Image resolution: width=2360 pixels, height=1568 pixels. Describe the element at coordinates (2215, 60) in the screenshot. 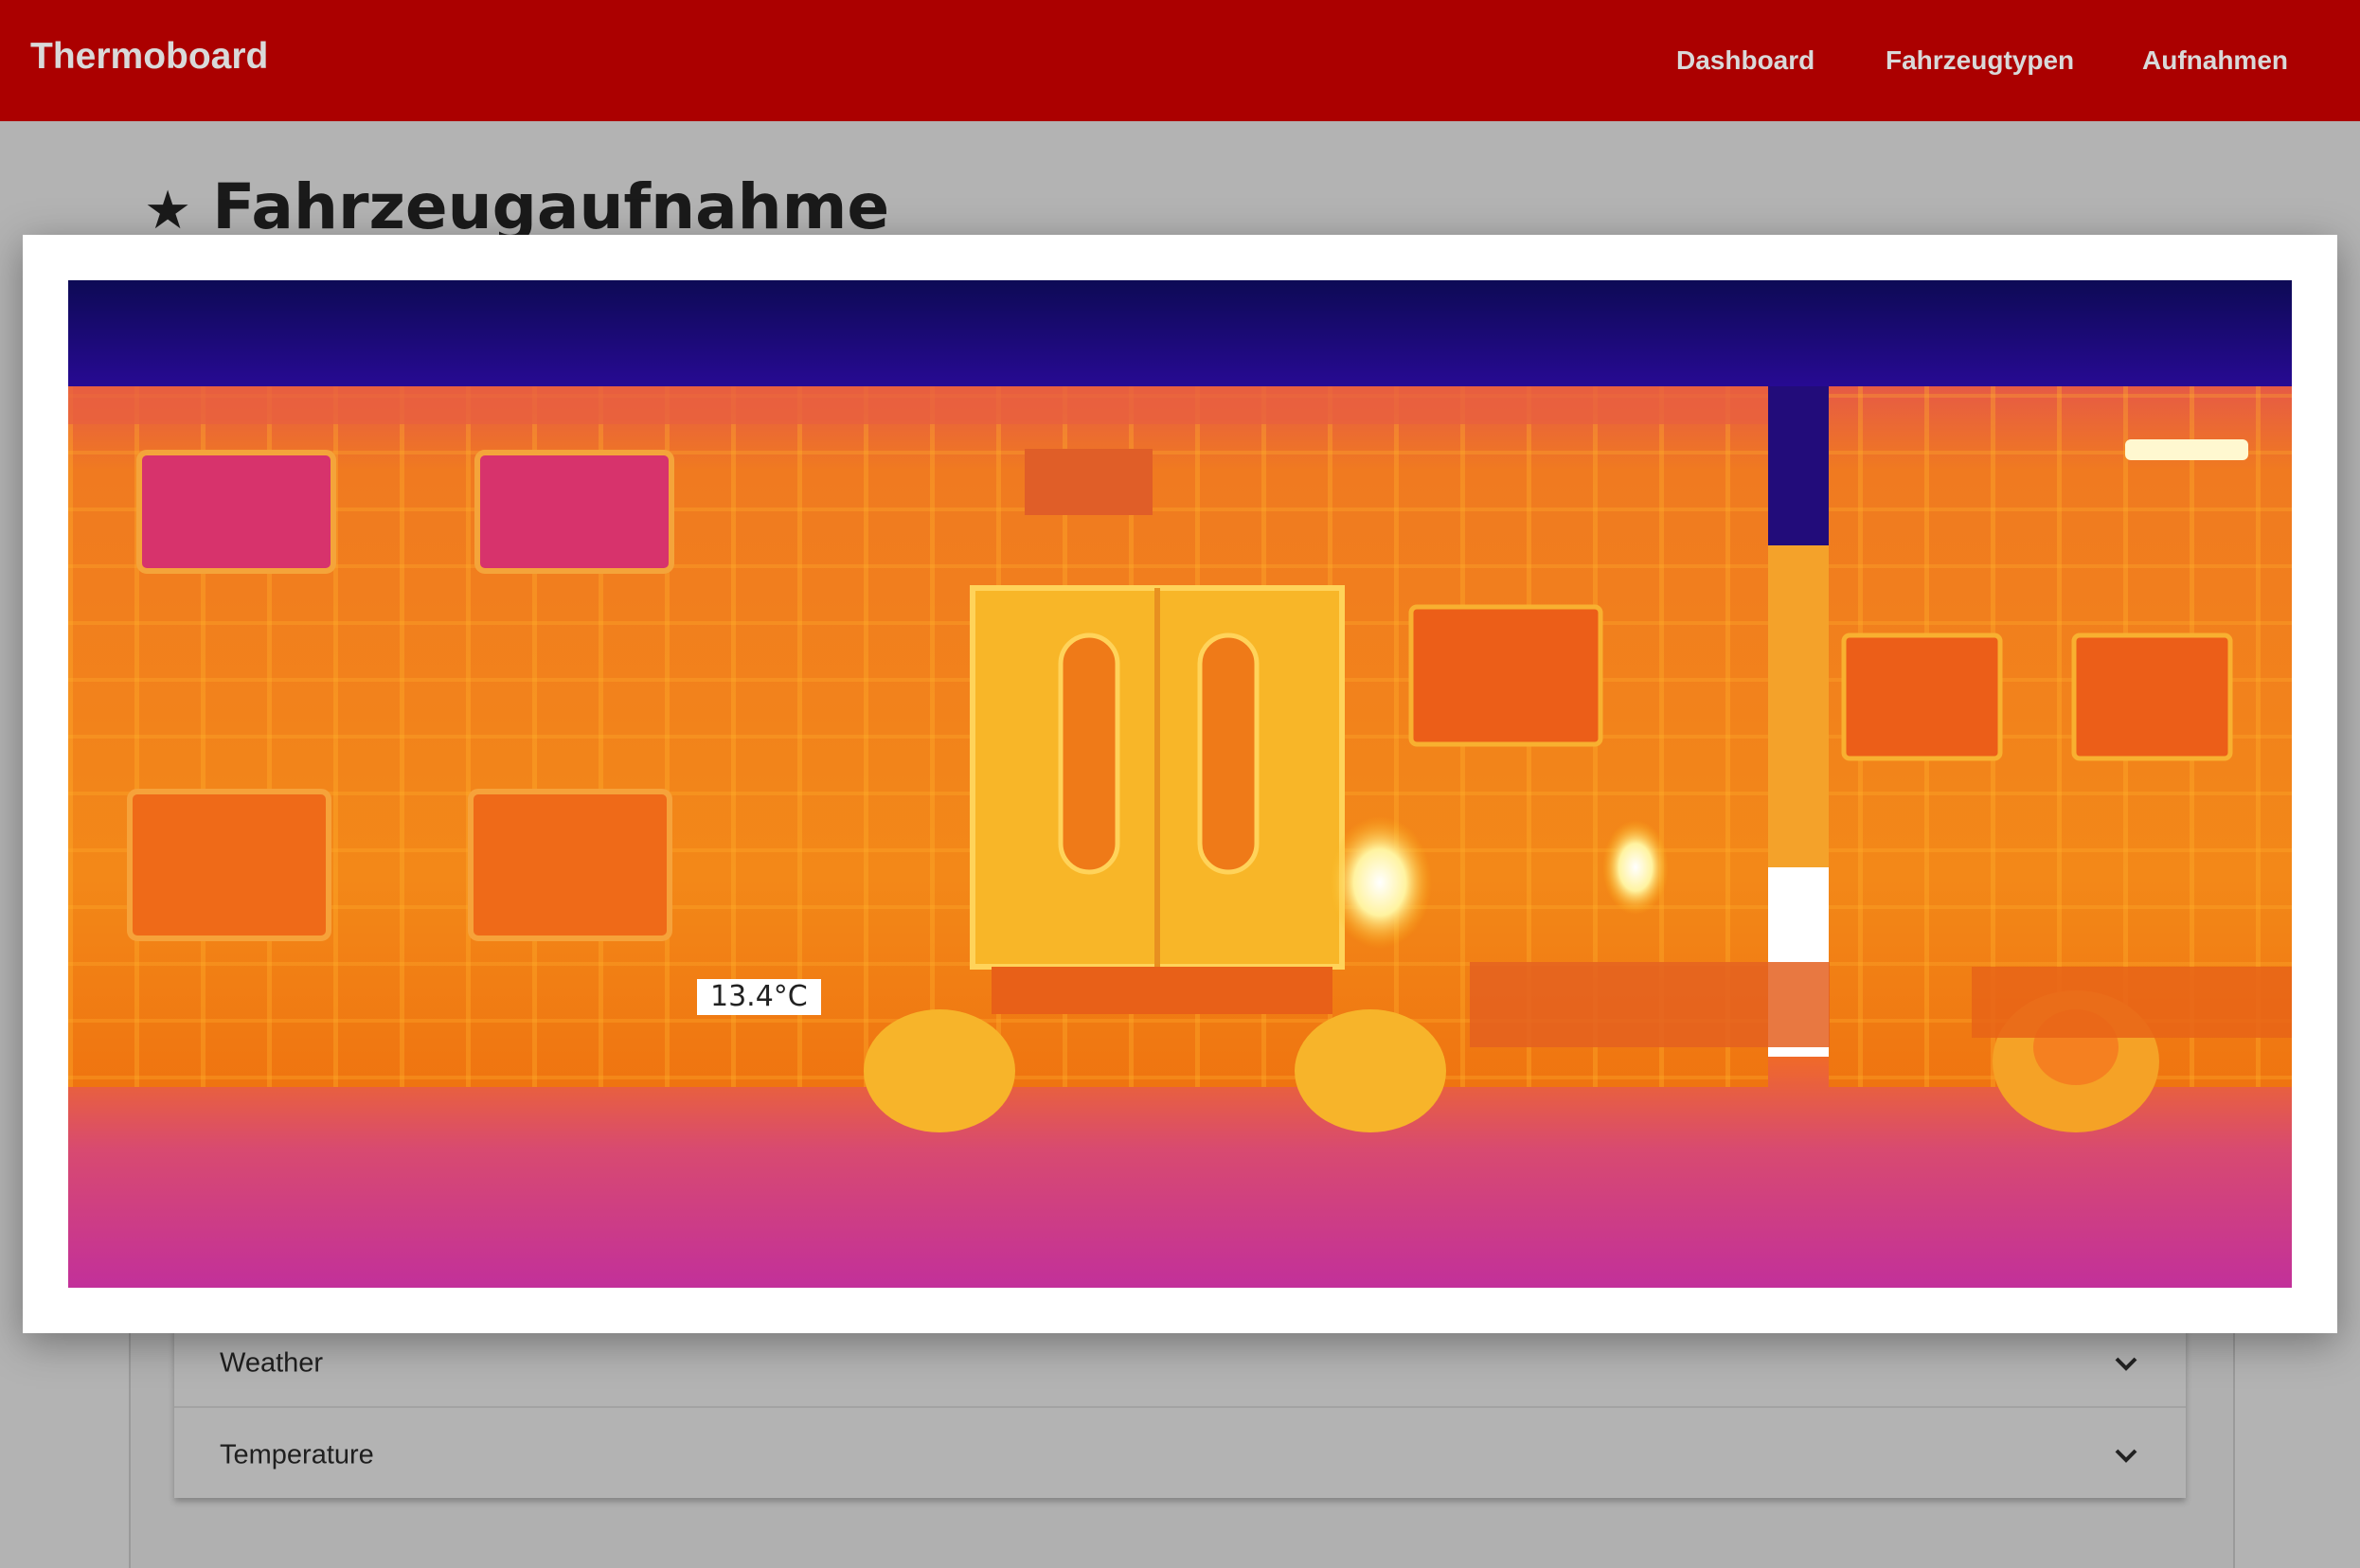

I see `nav-link-aufnahmen: Aufnahmen` at that location.